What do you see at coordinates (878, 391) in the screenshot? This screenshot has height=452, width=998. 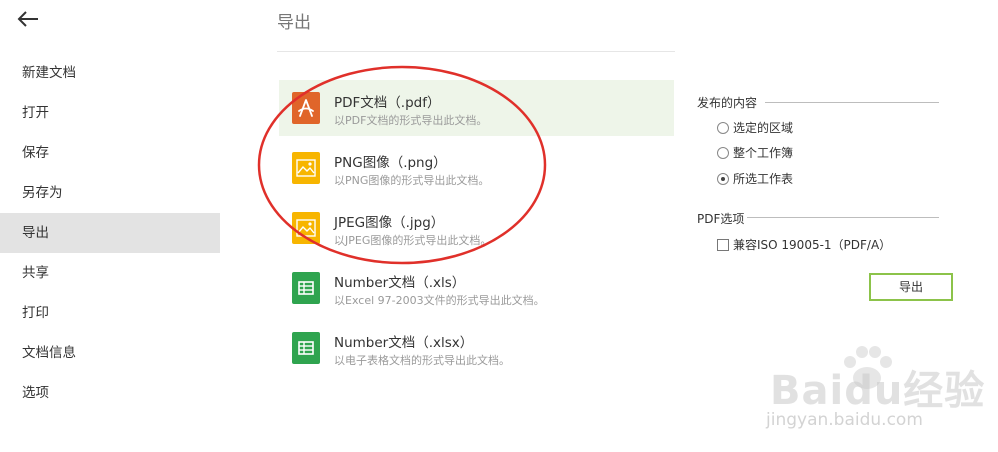 I see `watermark-brand: Baidu经验` at bounding box center [878, 391].